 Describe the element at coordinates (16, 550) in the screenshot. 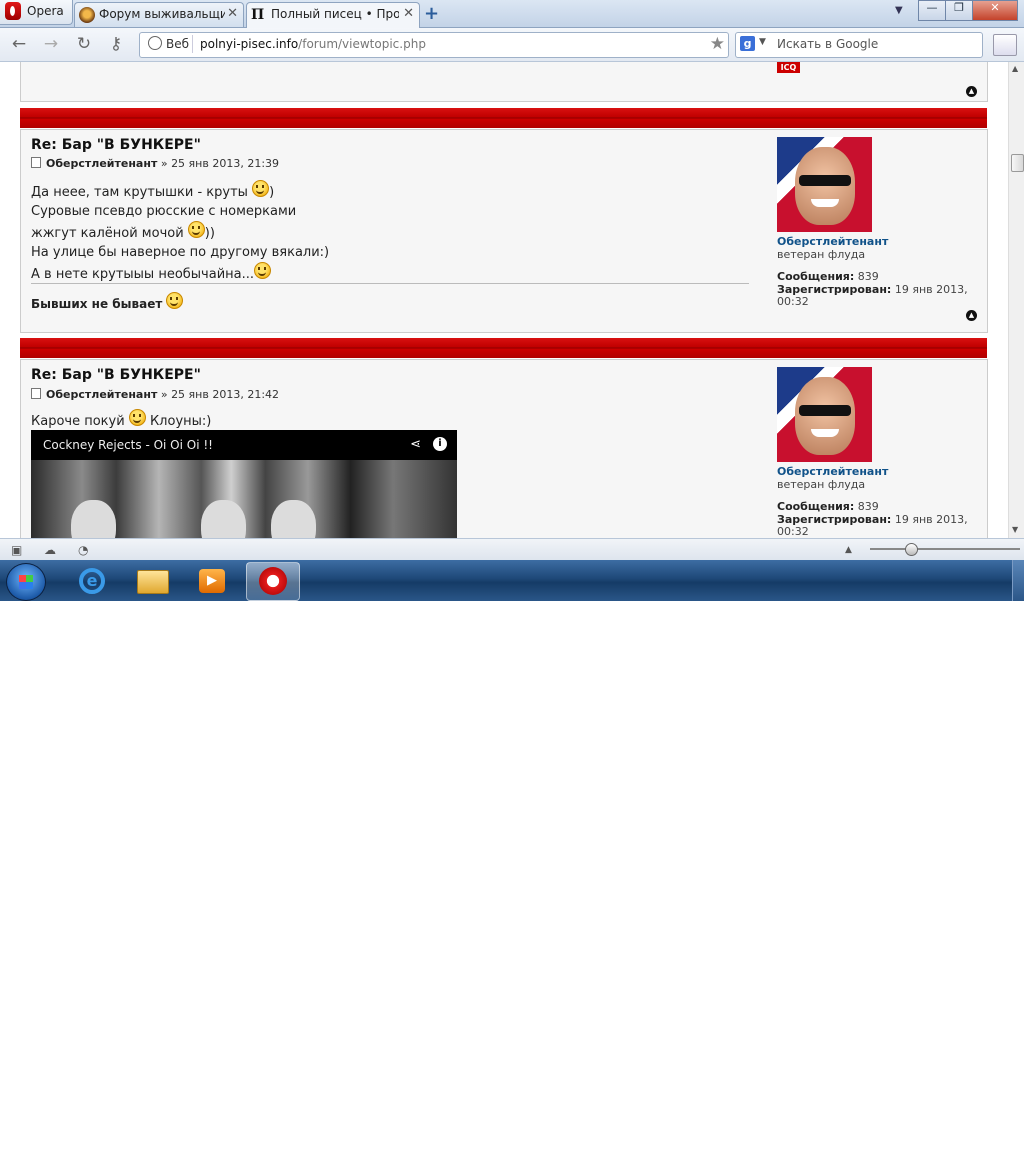

I see `panel-icon: ▣` at that location.